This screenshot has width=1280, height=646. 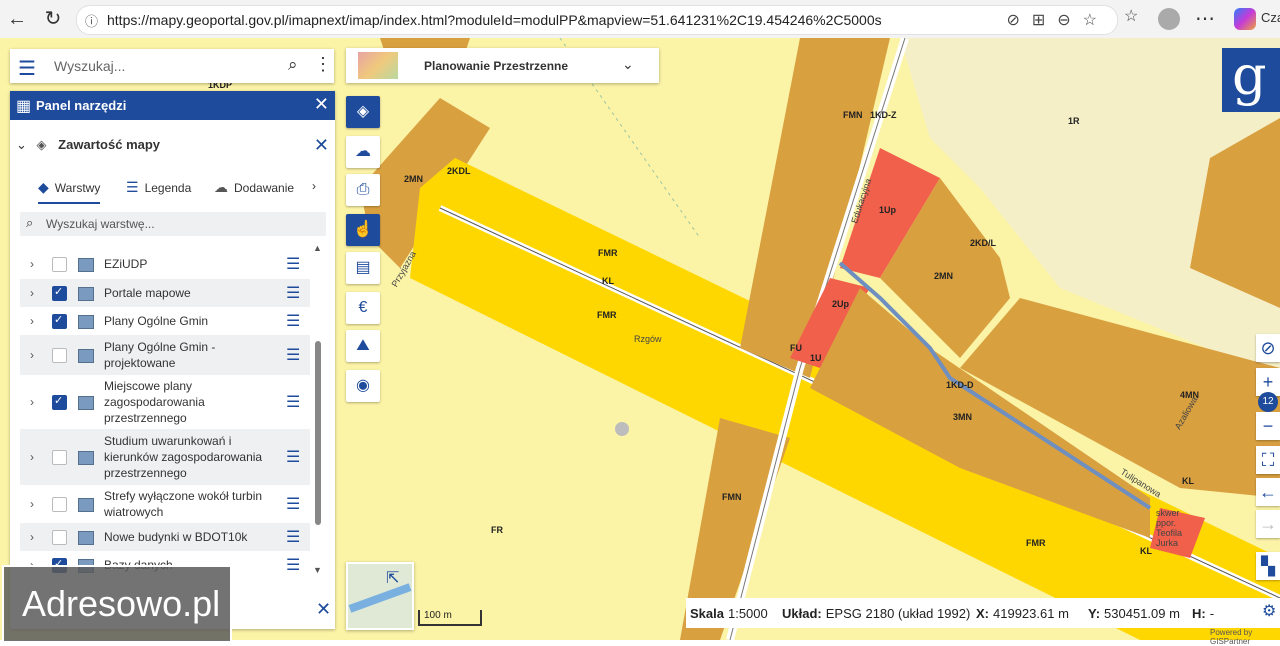 I want to click on module-selector: Planowanie Przestrzenne ⌄, so click(x=502, y=65).